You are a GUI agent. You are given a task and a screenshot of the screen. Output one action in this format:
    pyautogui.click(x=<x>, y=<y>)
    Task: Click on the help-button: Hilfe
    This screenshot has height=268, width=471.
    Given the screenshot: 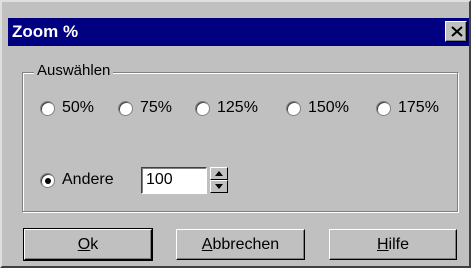 What is the action you would take?
    pyautogui.click(x=393, y=244)
    